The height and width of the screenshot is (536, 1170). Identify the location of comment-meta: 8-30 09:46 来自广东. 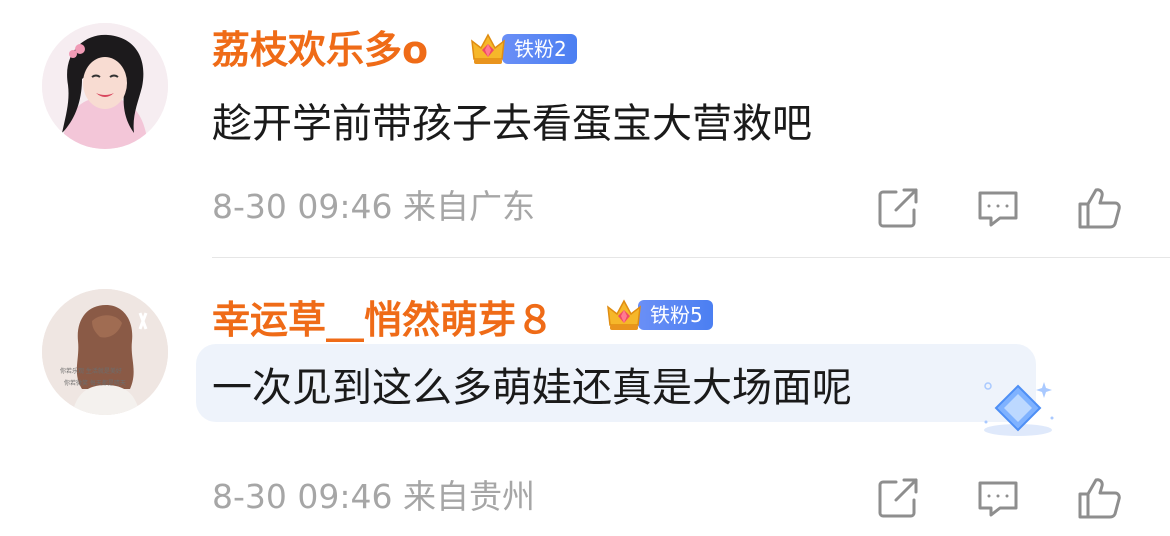
(373, 206).